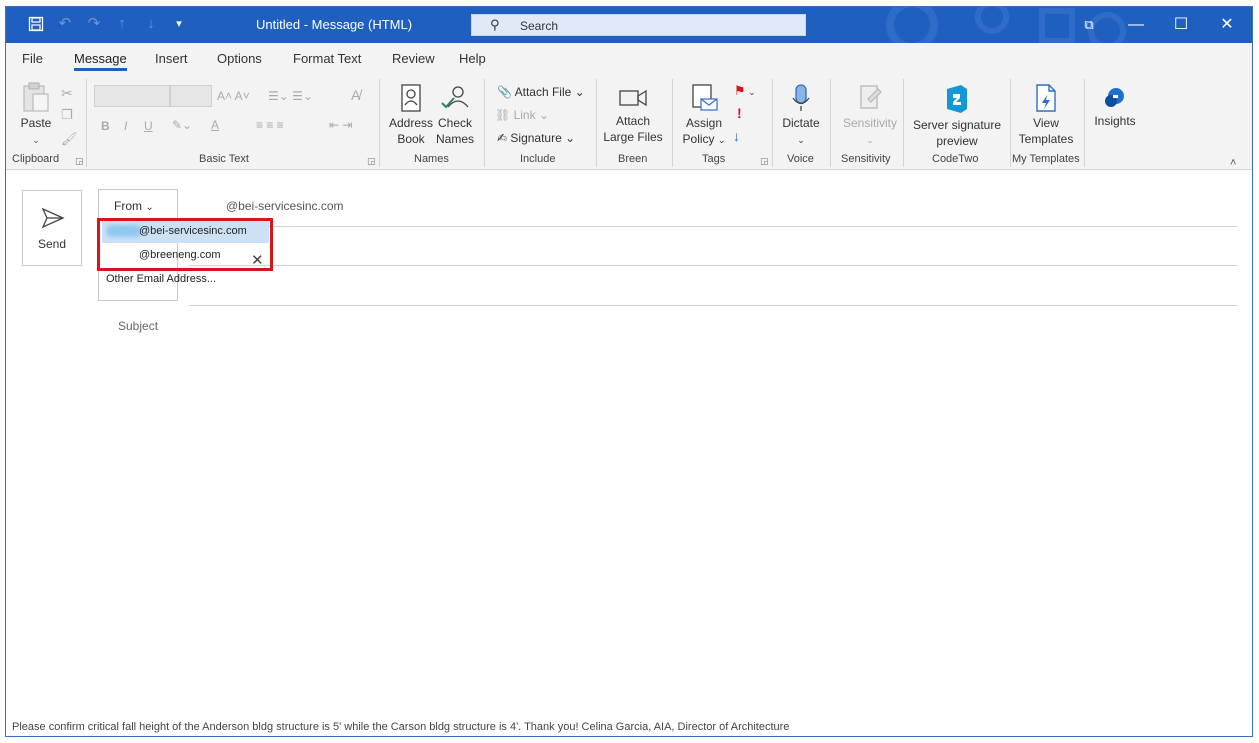 The height and width of the screenshot is (743, 1259). I want to click on tab-file: File, so click(32, 58).